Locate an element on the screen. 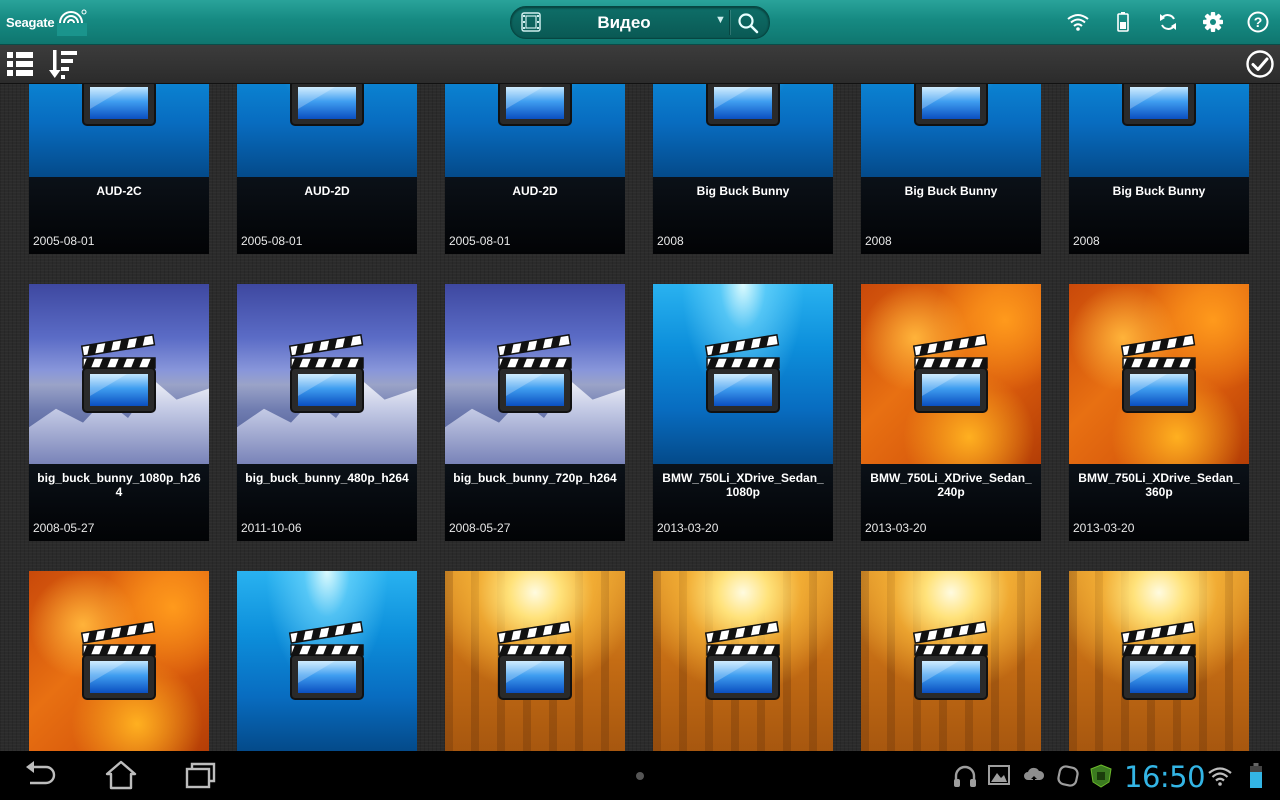 This screenshot has width=1280, height=800. video-tile: AUD-2C 2005-08-01 is located at coordinates (119, 169).